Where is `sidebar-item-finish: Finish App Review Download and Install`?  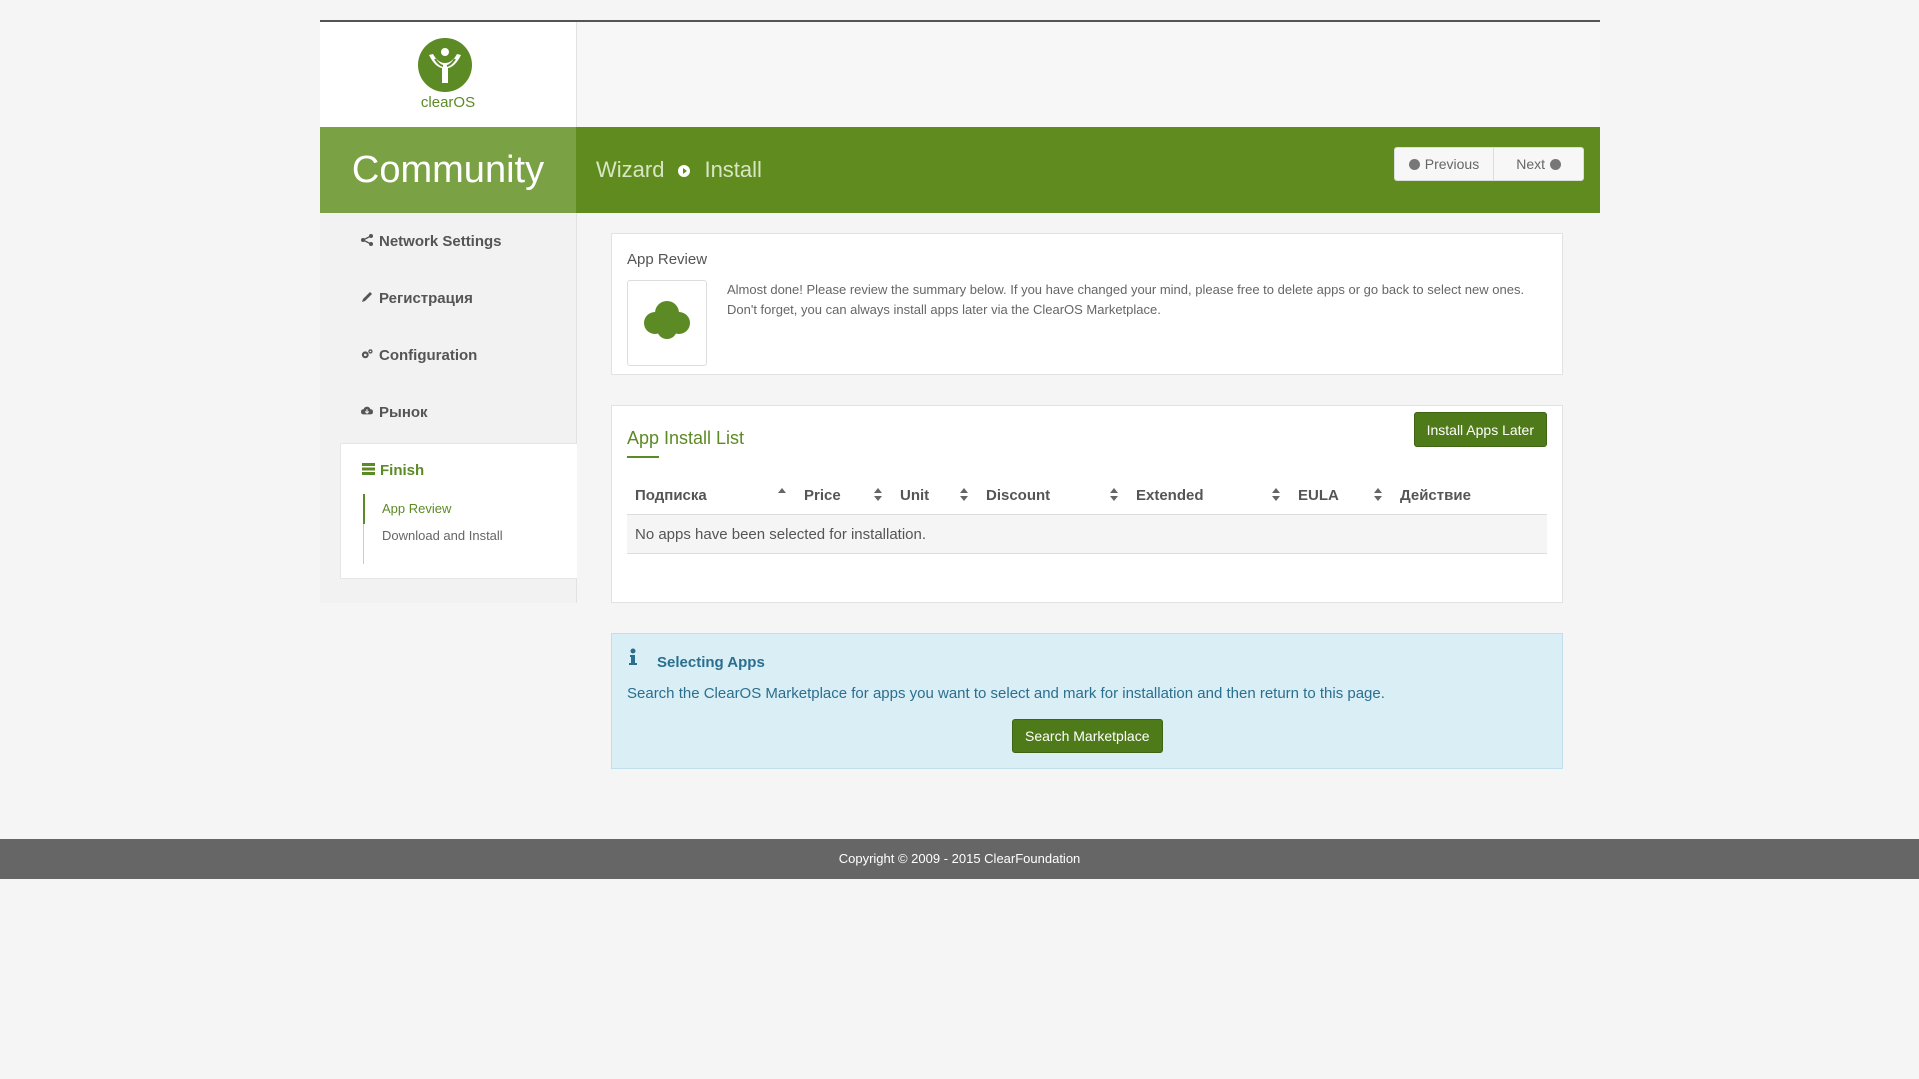
sidebar-item-finish: Finish App Review Download and Install is located at coordinates (458, 511).